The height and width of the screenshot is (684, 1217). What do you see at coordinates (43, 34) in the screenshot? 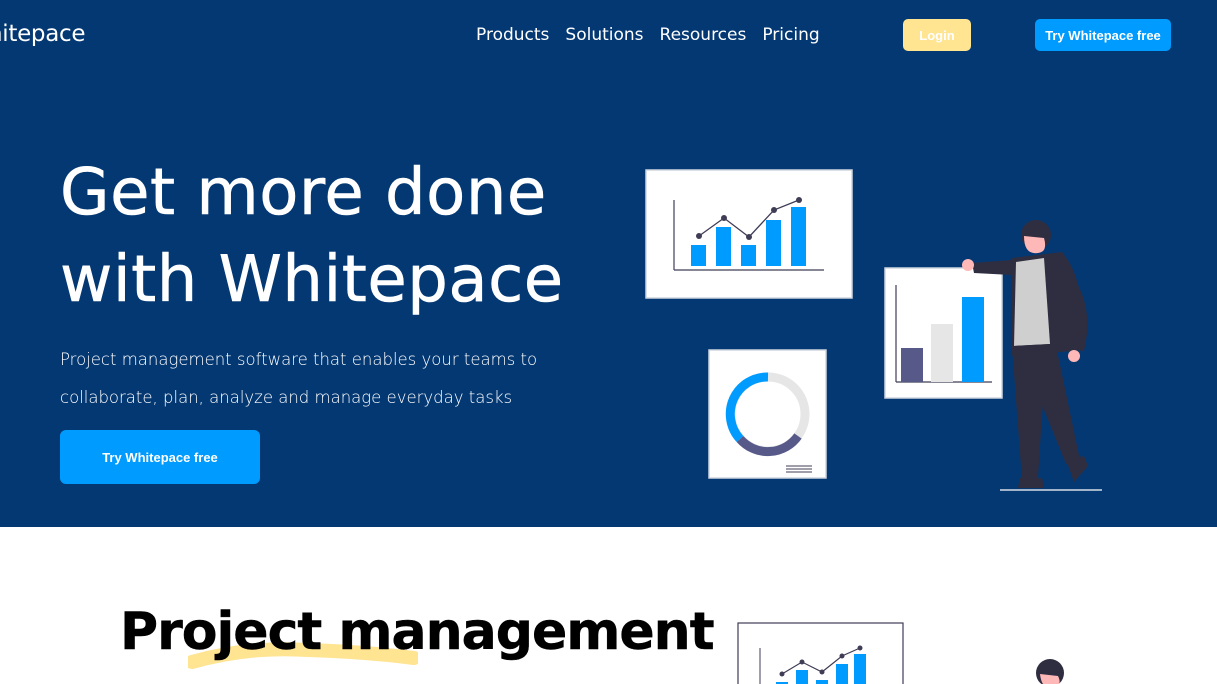
I see `logo: nitepace` at bounding box center [43, 34].